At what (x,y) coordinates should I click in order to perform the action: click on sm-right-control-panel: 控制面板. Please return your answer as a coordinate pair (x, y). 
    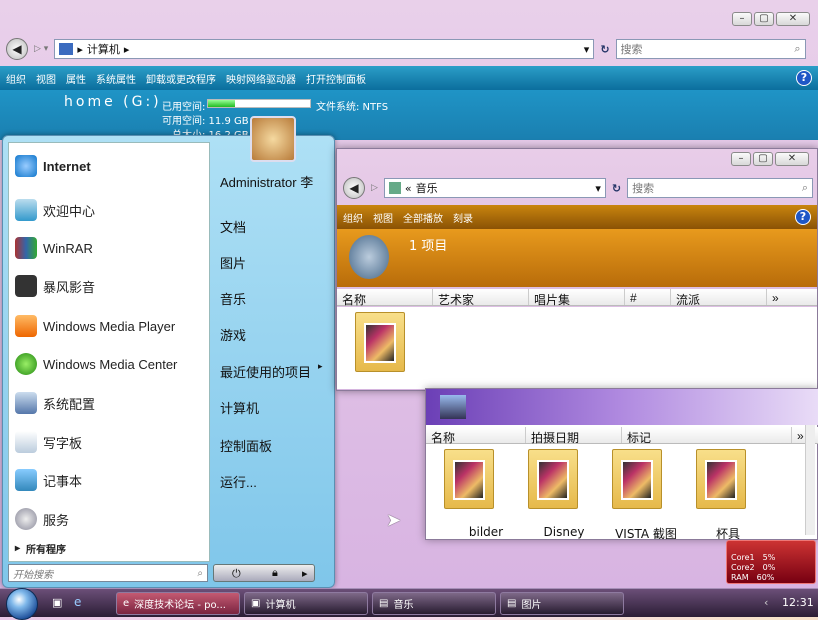
    Looking at the image, I should click on (246, 445).